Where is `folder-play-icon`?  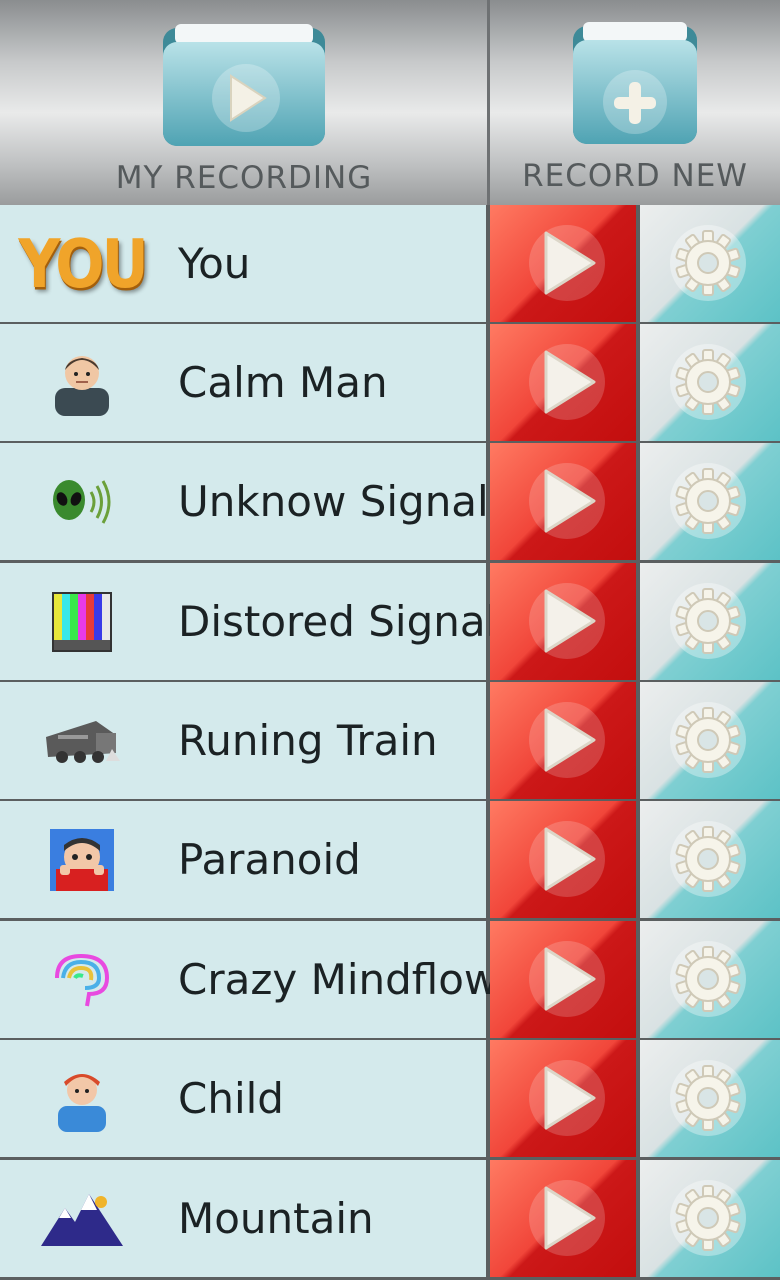
folder-play-icon is located at coordinates (244, 86).